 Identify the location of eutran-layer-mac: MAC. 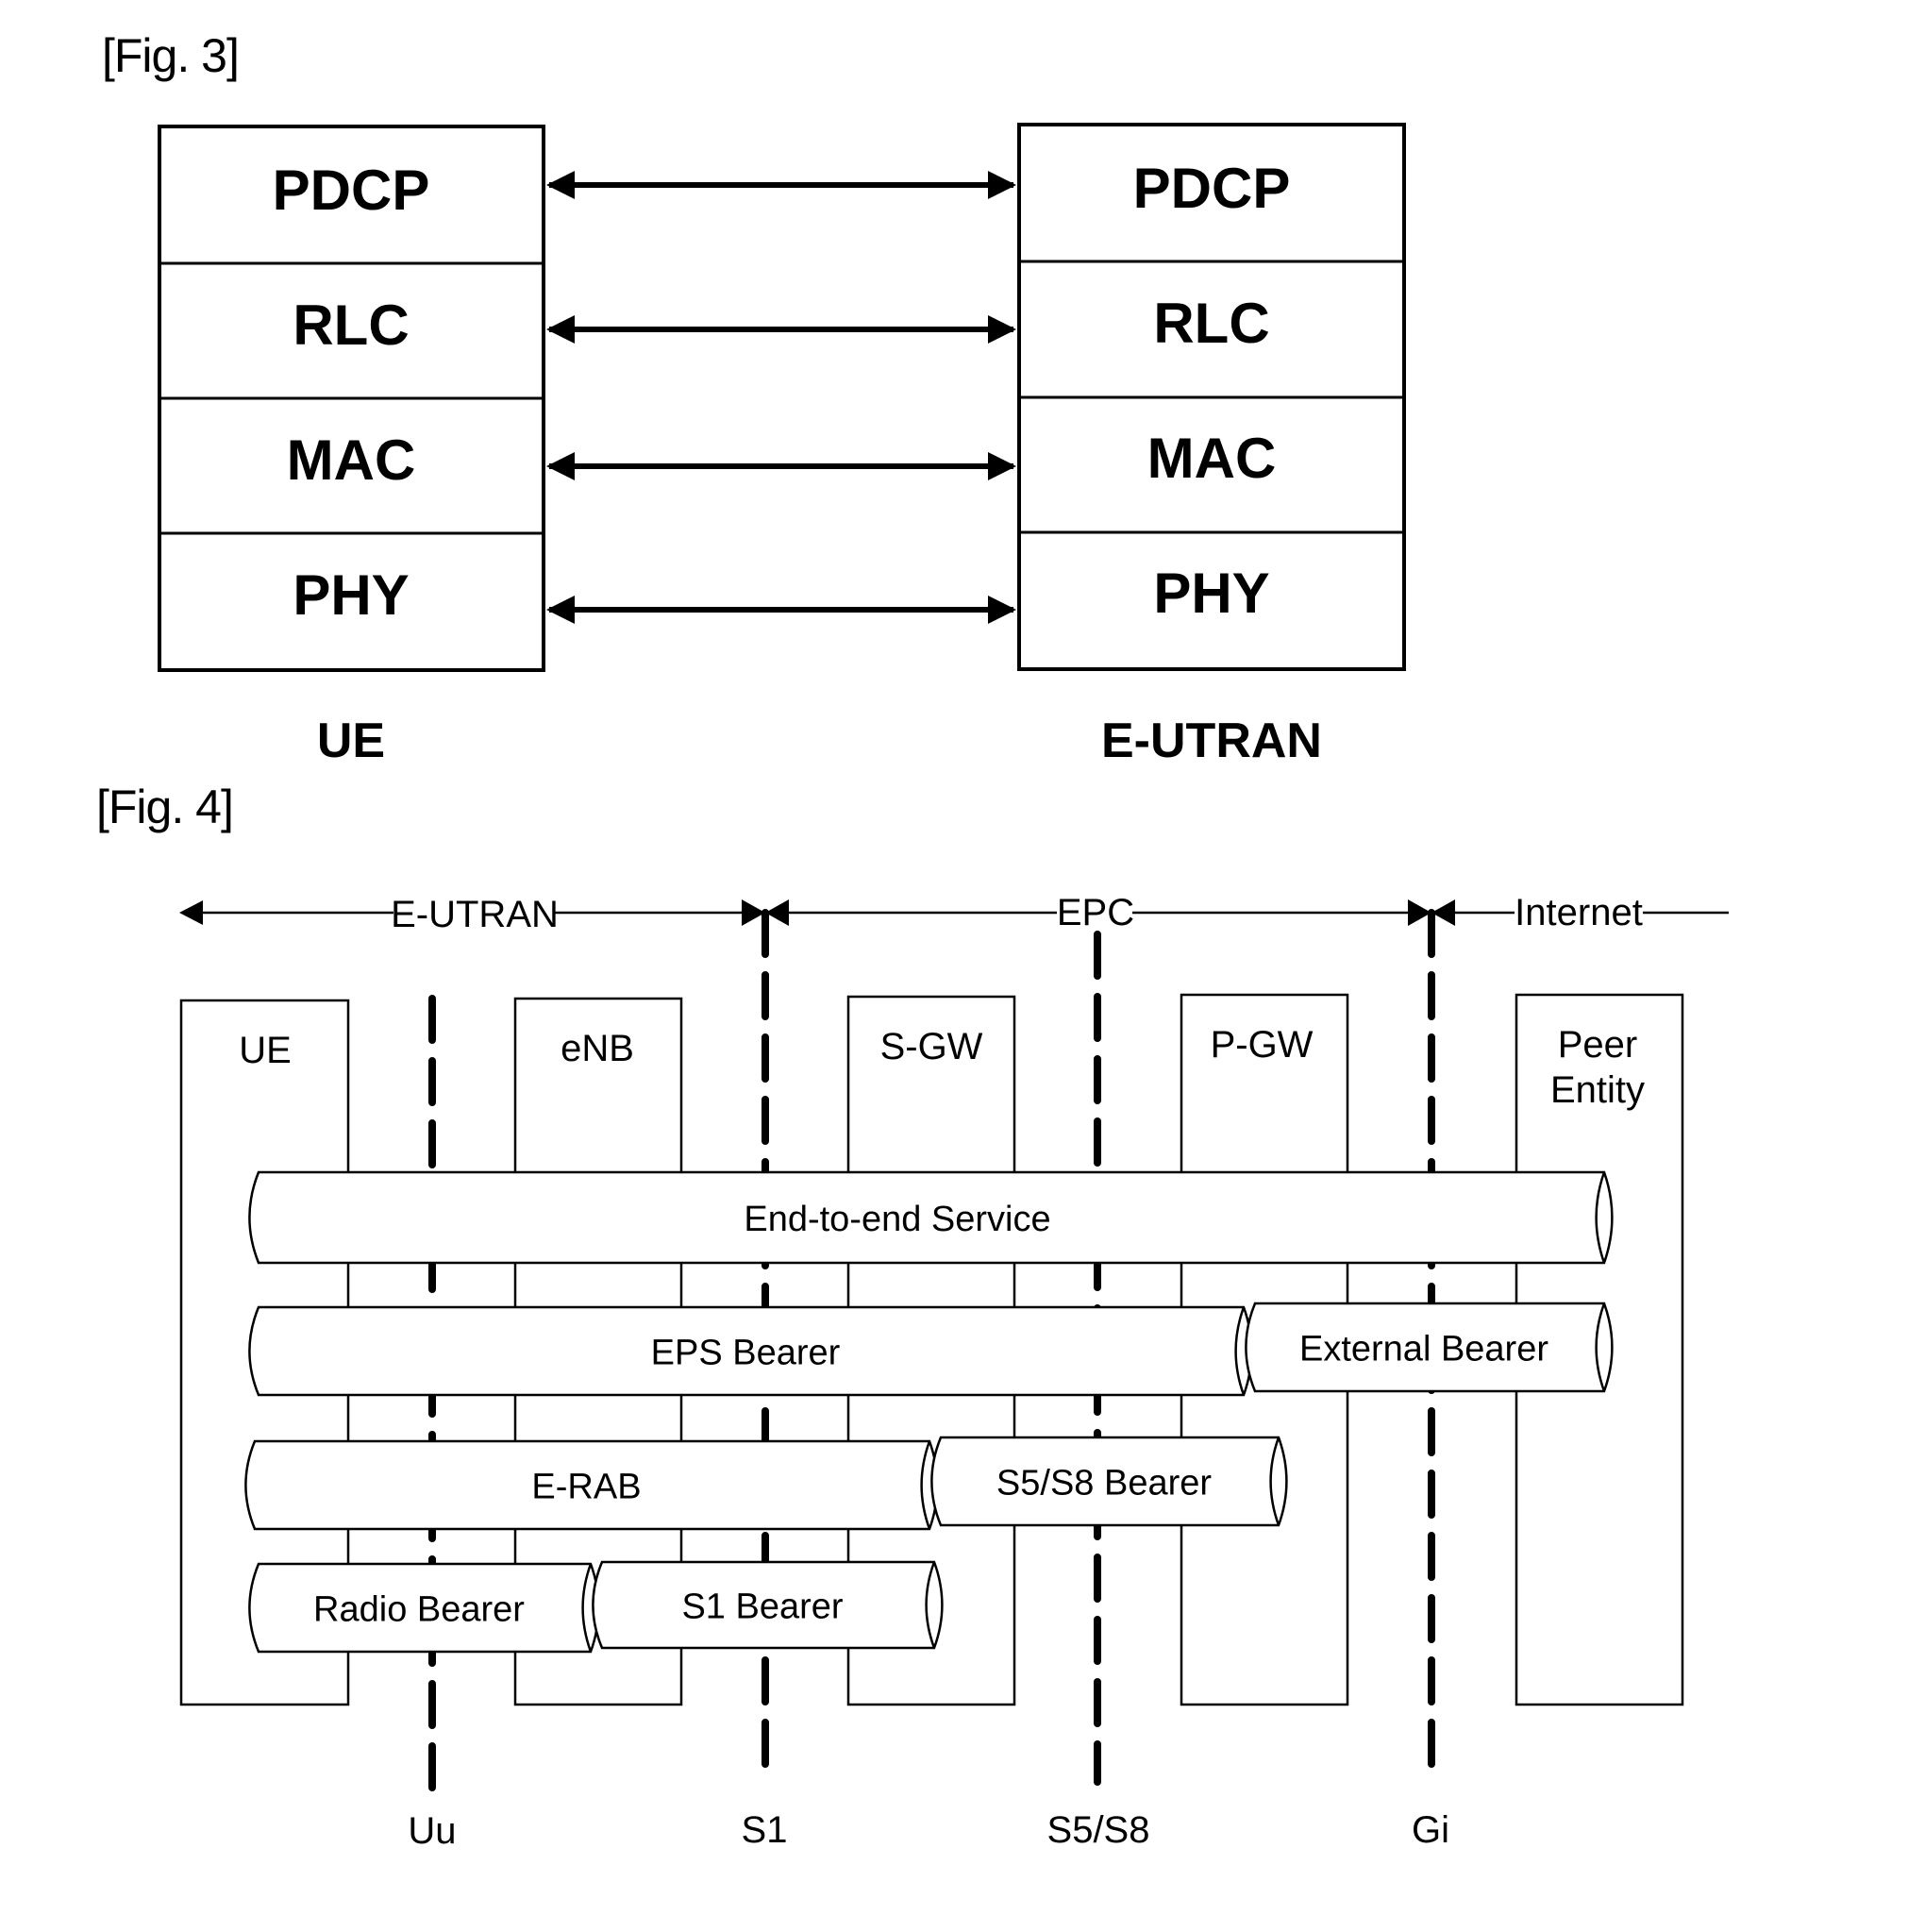
(1212, 458).